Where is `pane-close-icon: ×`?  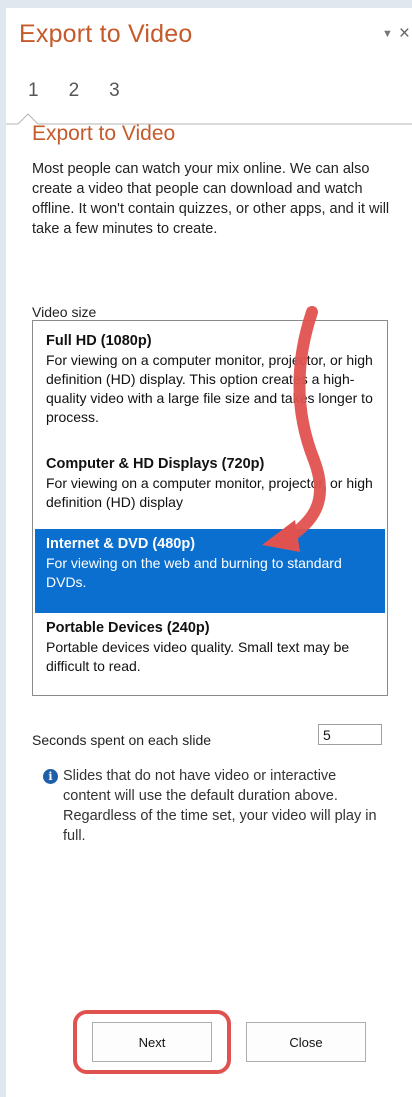
pane-close-icon: × is located at coordinates (404, 33).